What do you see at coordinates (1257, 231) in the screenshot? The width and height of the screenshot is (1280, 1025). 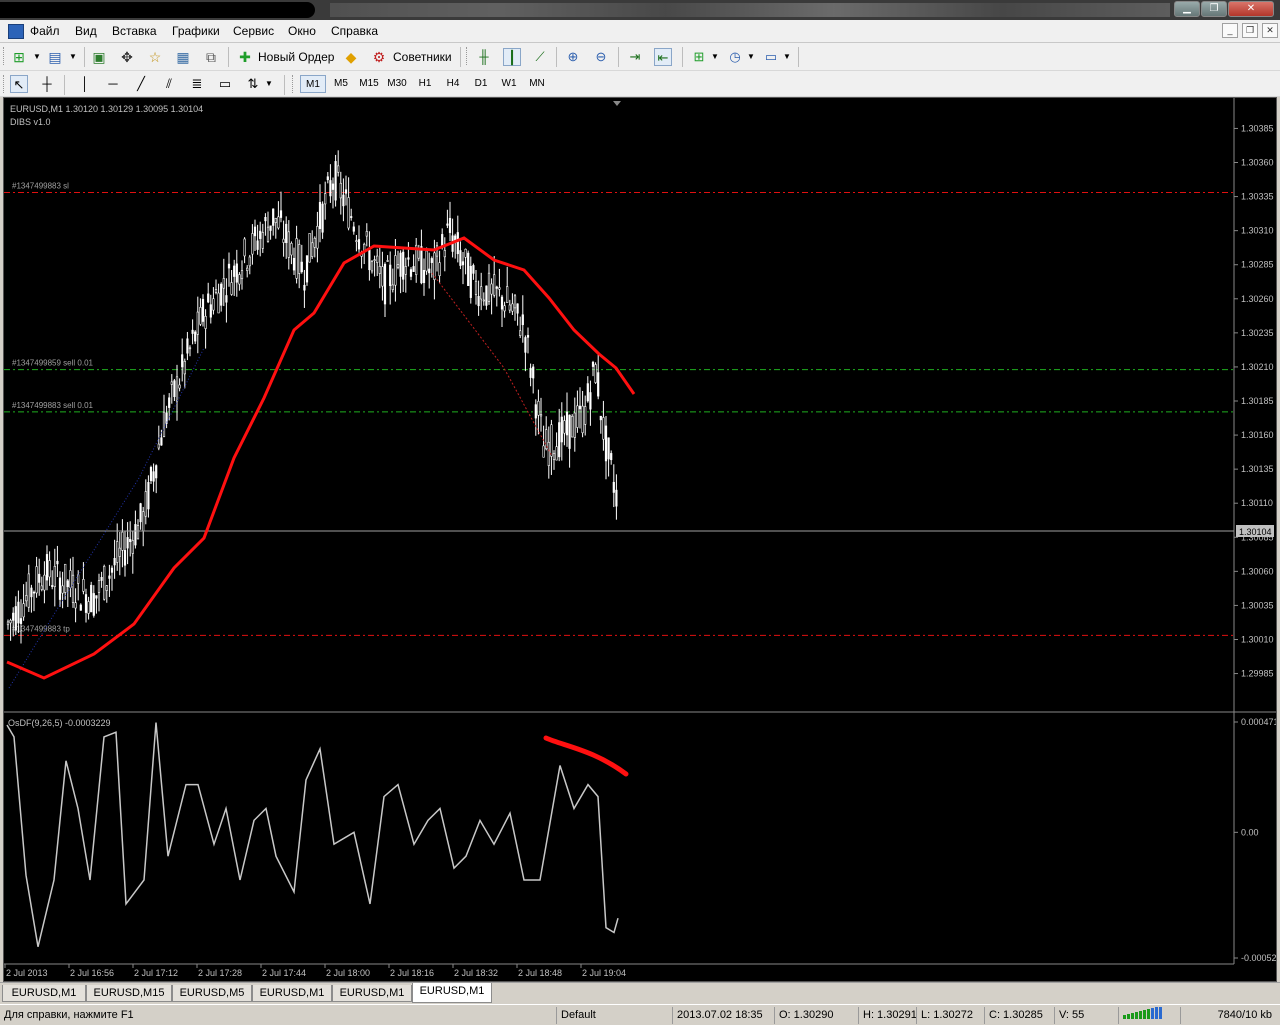 I see `price-tick-label: 1.30310` at bounding box center [1257, 231].